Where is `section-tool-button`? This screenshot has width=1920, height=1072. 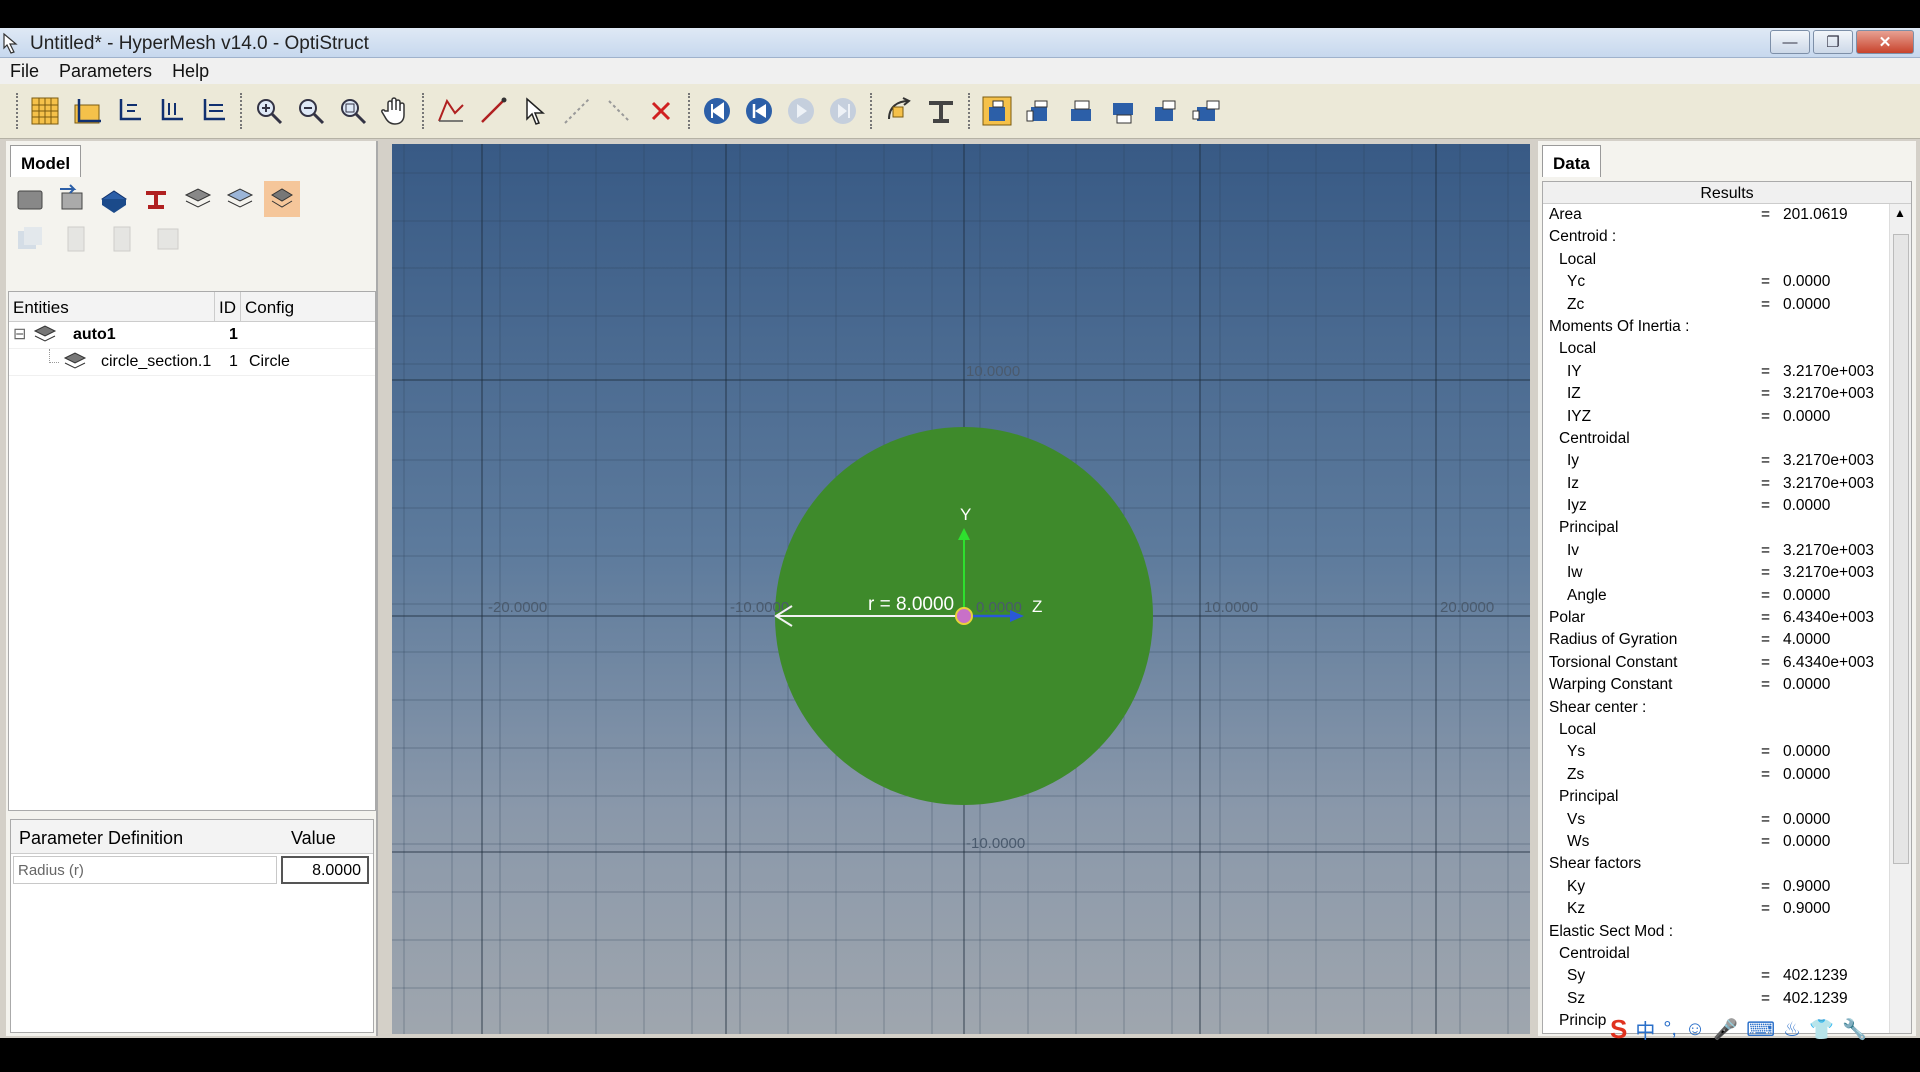 section-tool-button is located at coordinates (941, 111).